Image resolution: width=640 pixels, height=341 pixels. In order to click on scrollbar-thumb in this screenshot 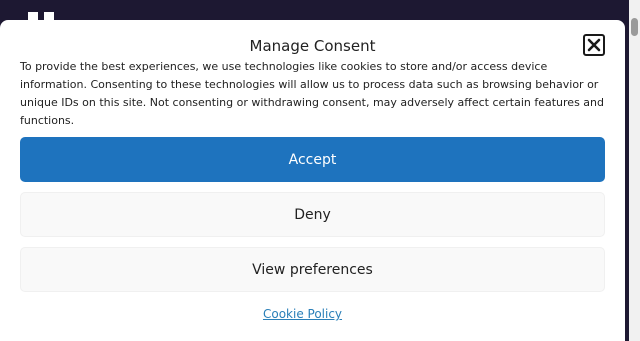, I will do `click(634, 27)`.